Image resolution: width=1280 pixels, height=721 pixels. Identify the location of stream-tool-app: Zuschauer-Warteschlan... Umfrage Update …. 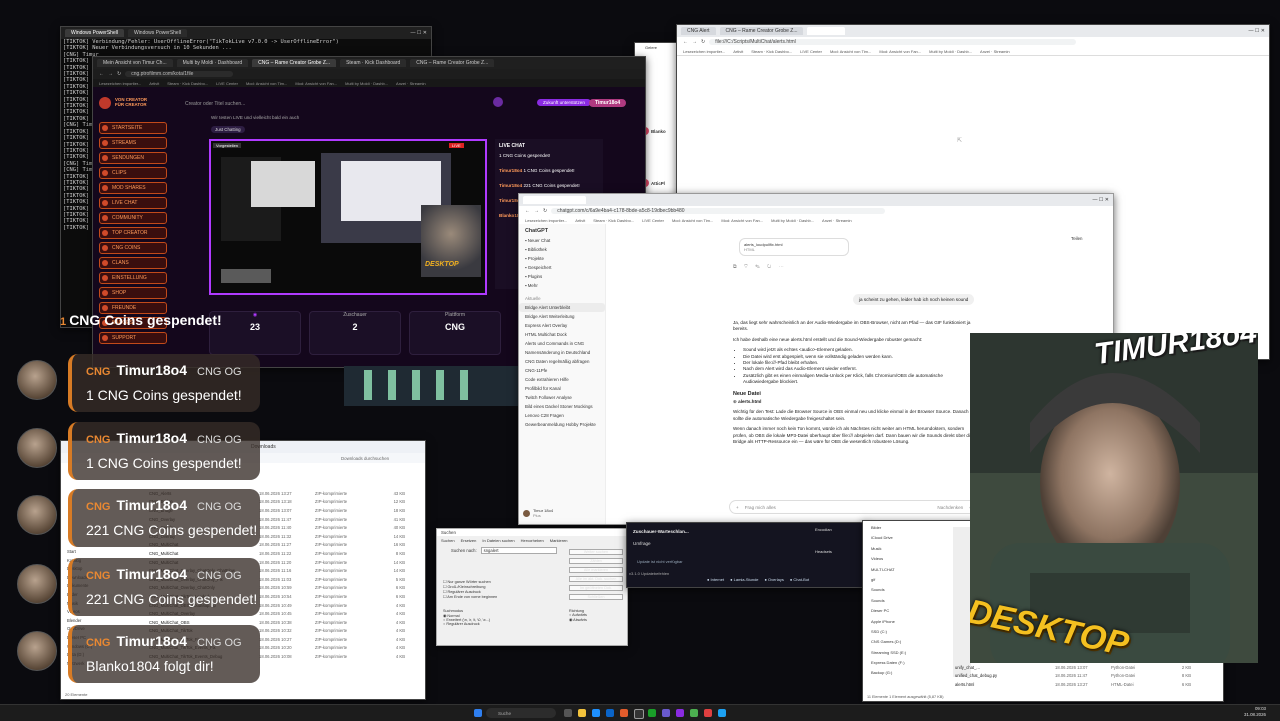
(747, 555).